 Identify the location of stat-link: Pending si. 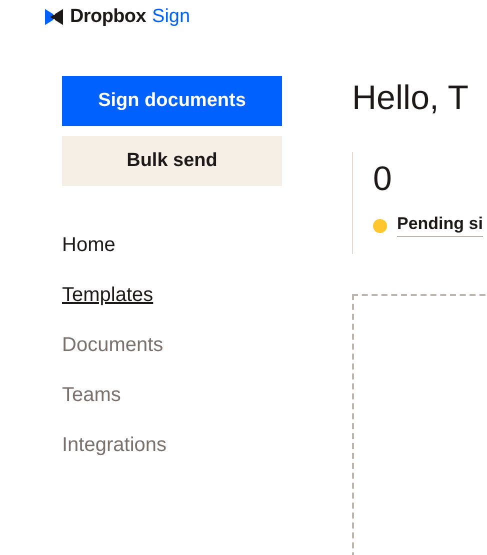
(440, 225).